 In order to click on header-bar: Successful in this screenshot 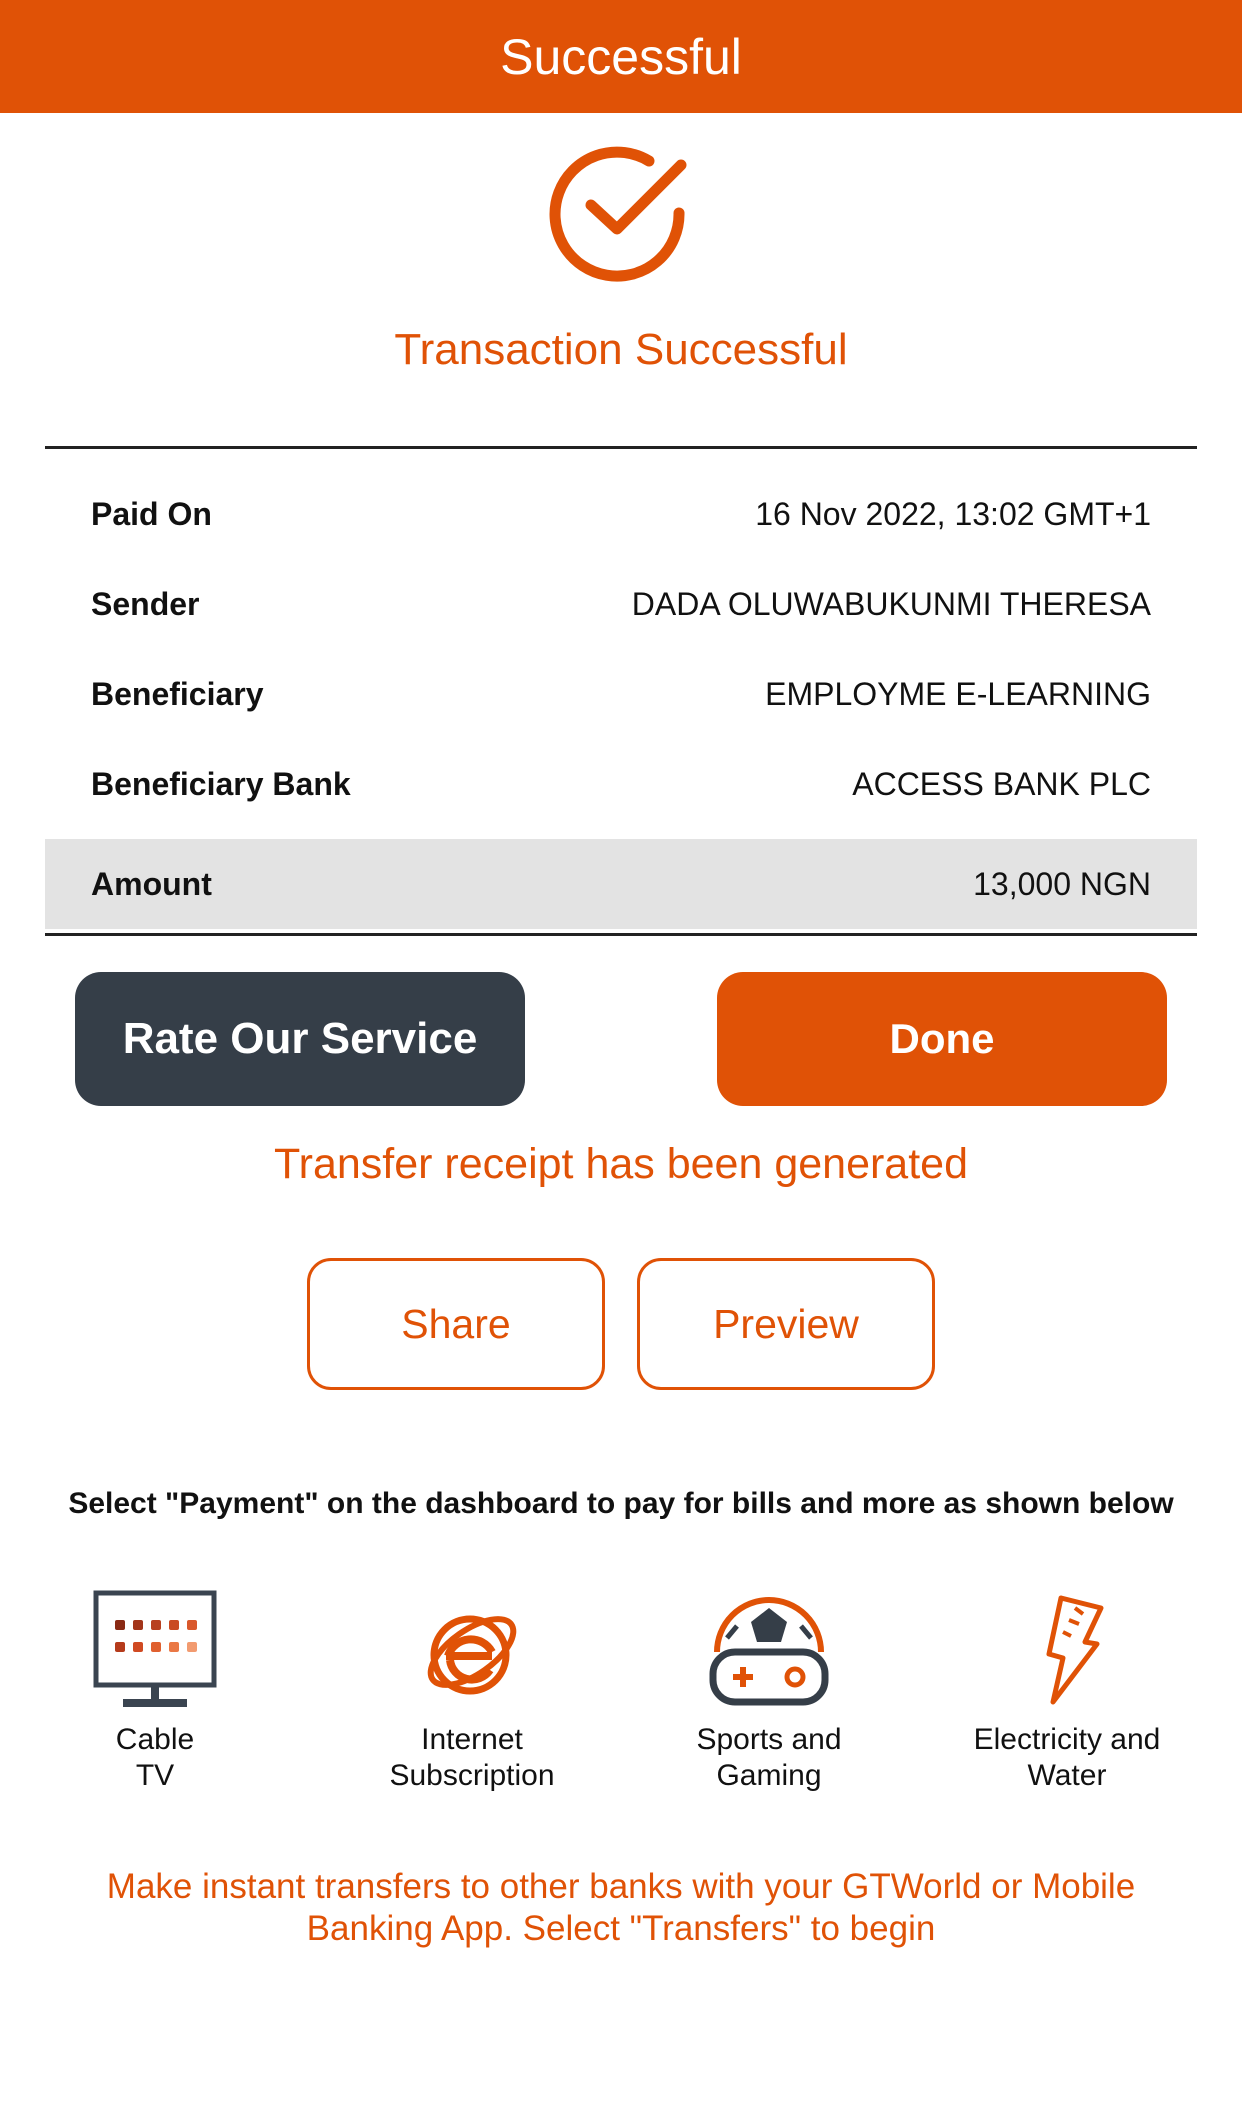, I will do `click(621, 56)`.